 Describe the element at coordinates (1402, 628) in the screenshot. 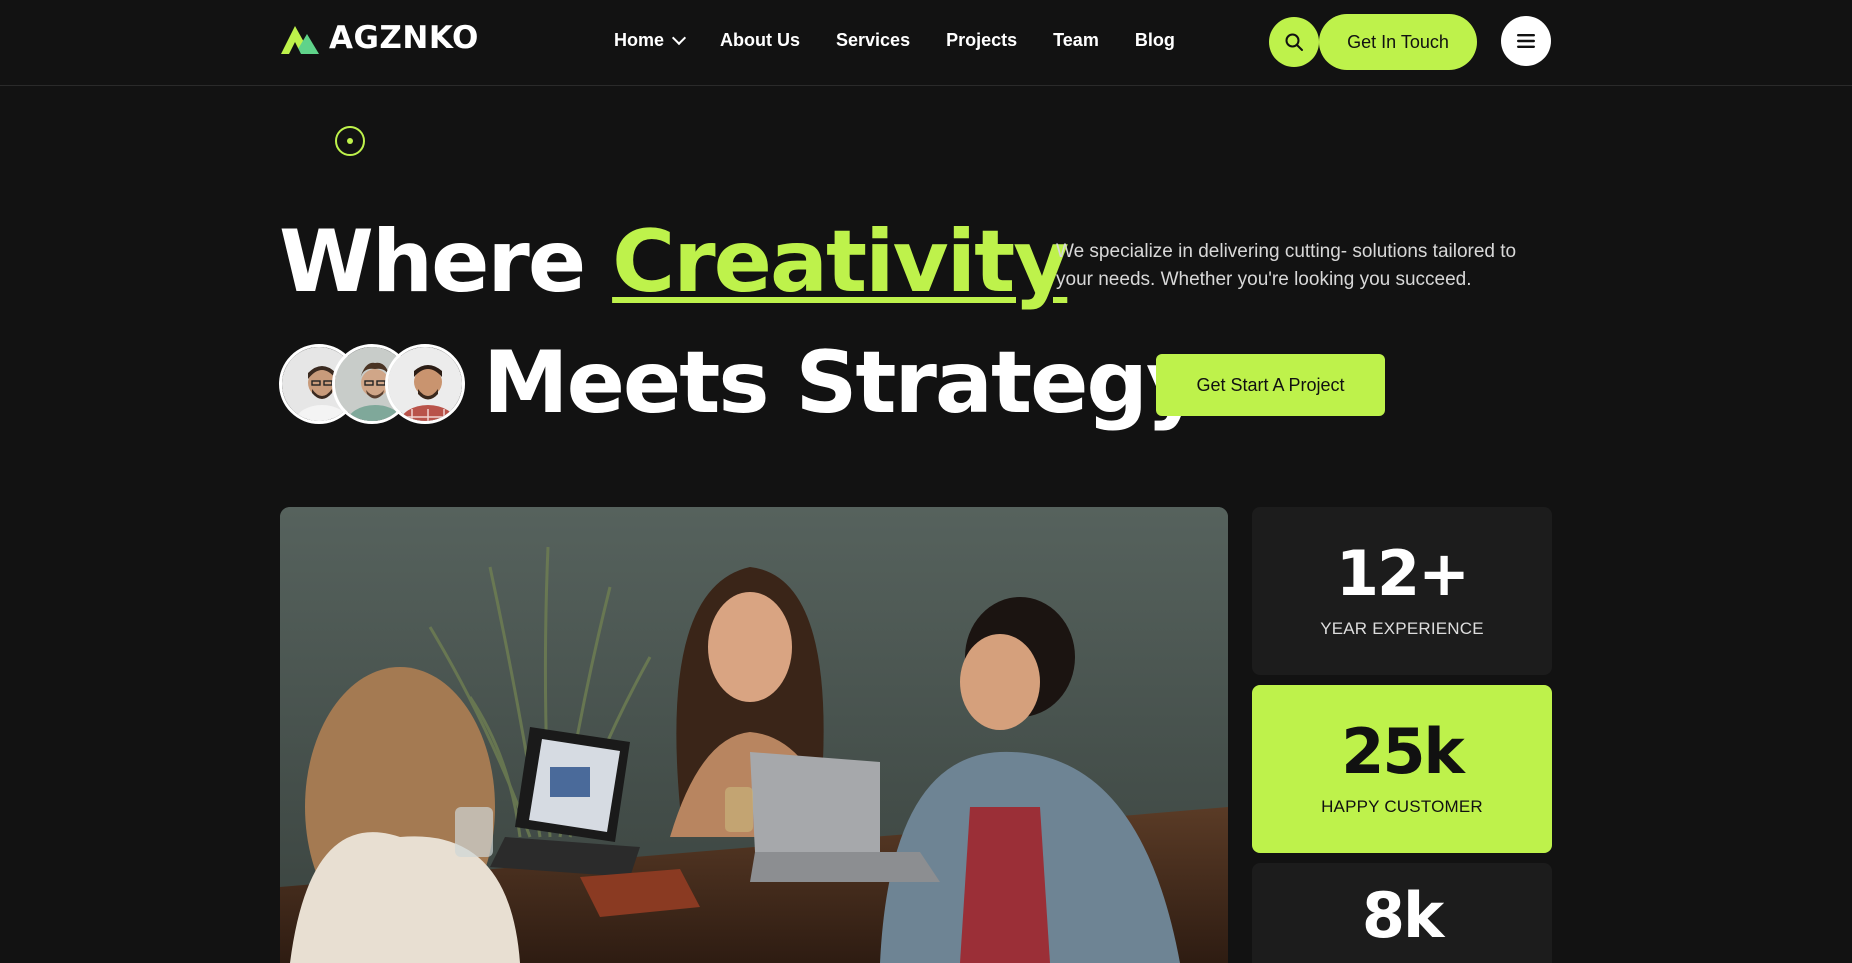

I see `stat-label: YEAR EXPERIENCE` at that location.